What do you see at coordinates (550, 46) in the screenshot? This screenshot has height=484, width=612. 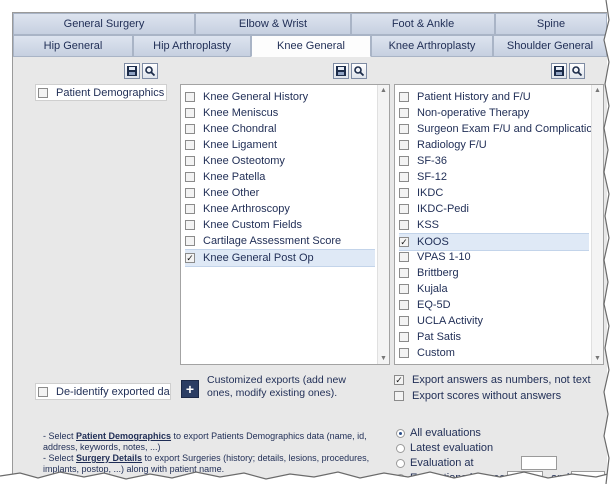 I see `tab-shoulder-general: Shoulder General` at bounding box center [550, 46].